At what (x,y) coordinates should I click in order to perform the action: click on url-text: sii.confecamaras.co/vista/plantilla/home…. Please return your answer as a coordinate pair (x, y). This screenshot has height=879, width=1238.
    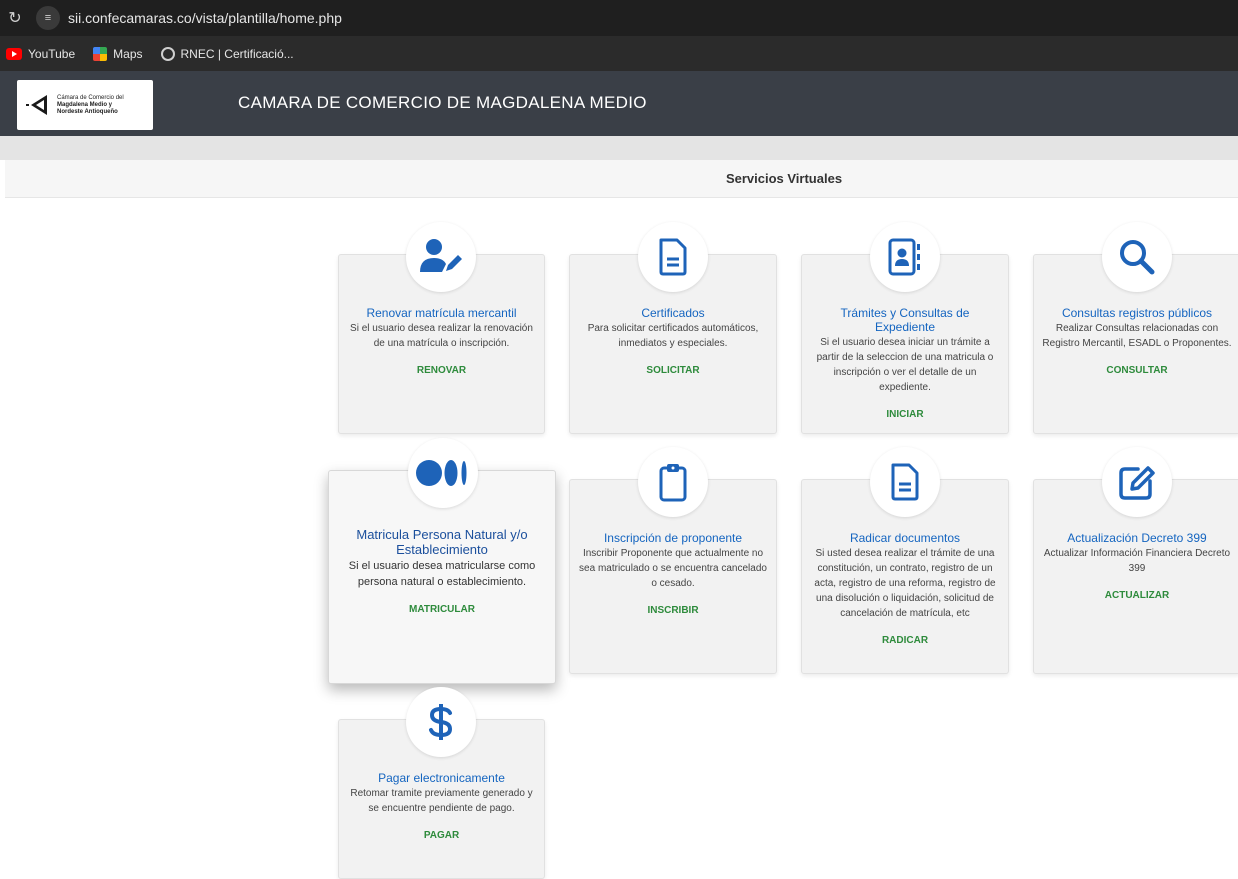
    Looking at the image, I should click on (205, 18).